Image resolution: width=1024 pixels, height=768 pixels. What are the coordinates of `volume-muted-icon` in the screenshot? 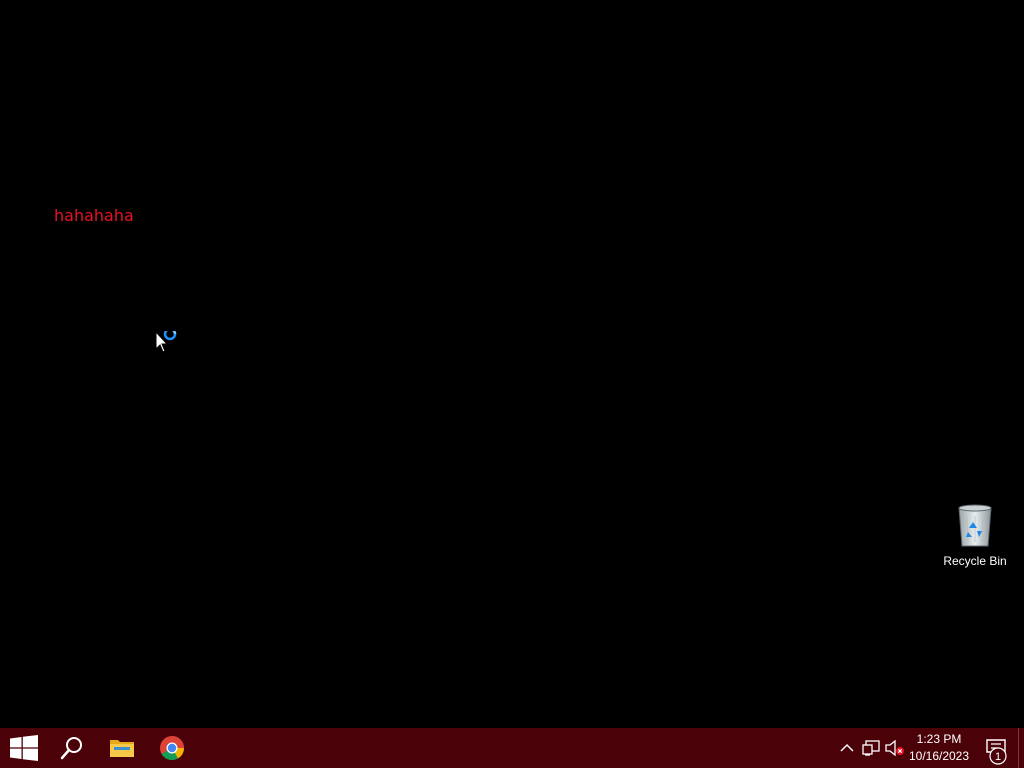 It's located at (894, 748).